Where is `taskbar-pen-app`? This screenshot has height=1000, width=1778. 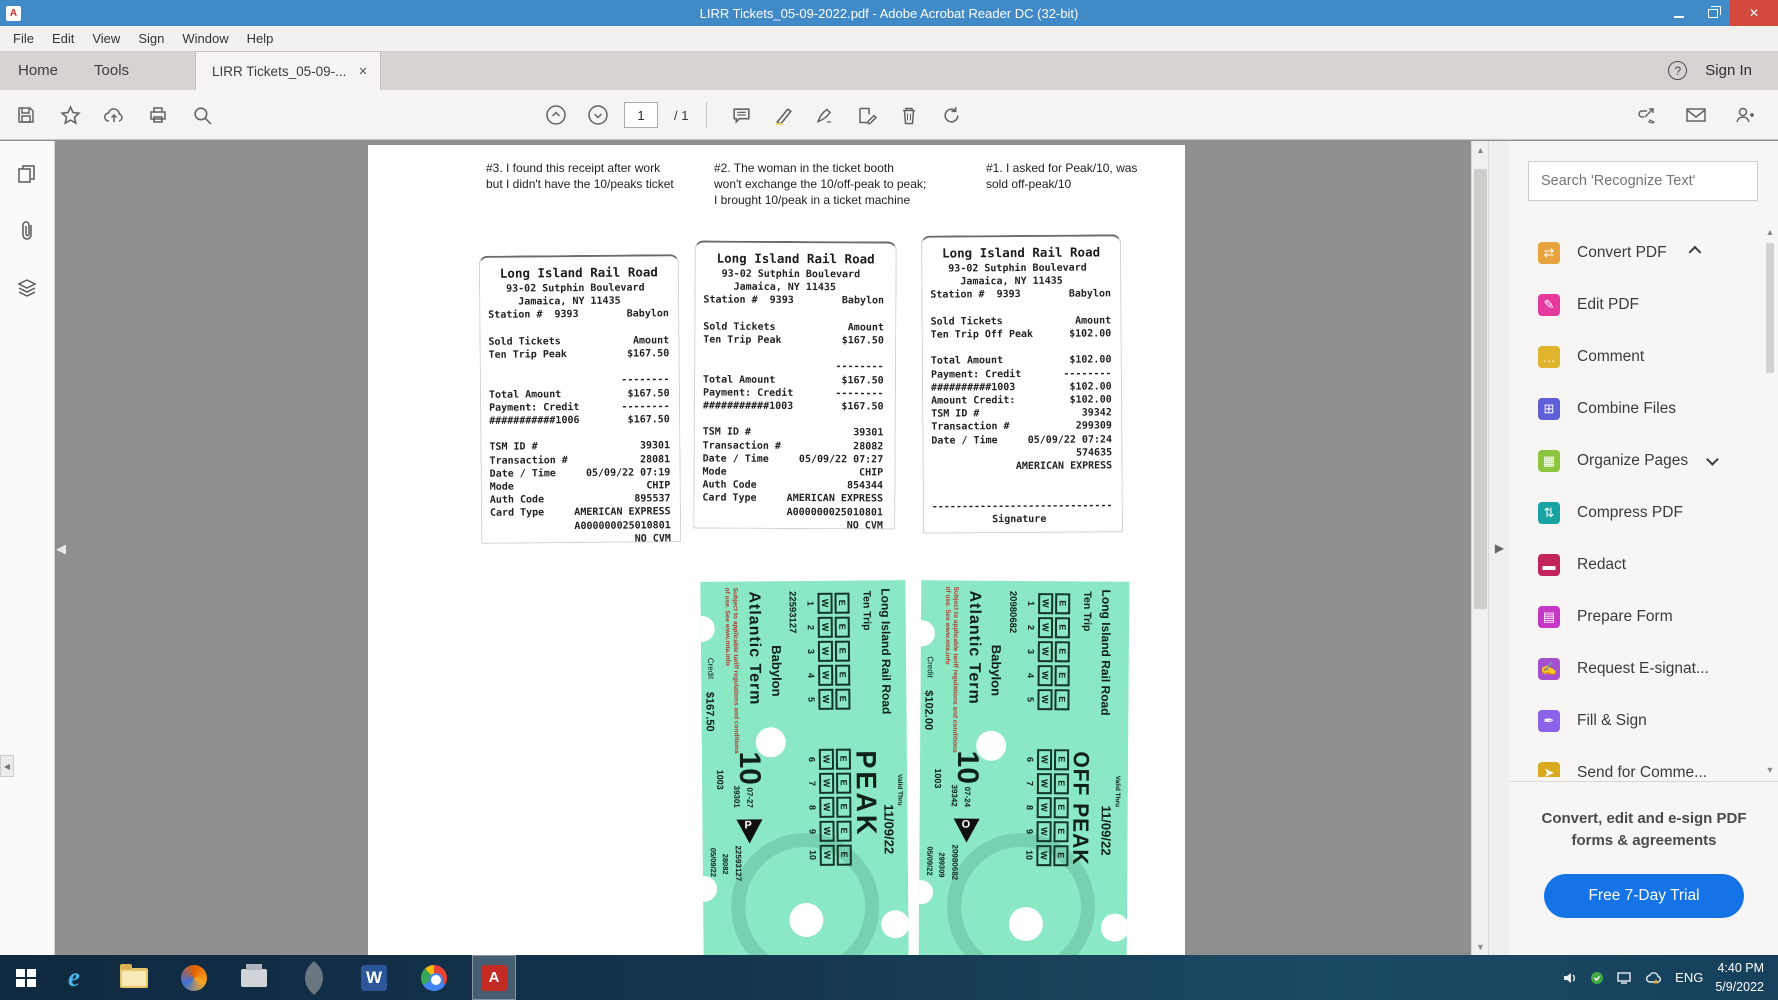 taskbar-pen-app is located at coordinates (314, 977).